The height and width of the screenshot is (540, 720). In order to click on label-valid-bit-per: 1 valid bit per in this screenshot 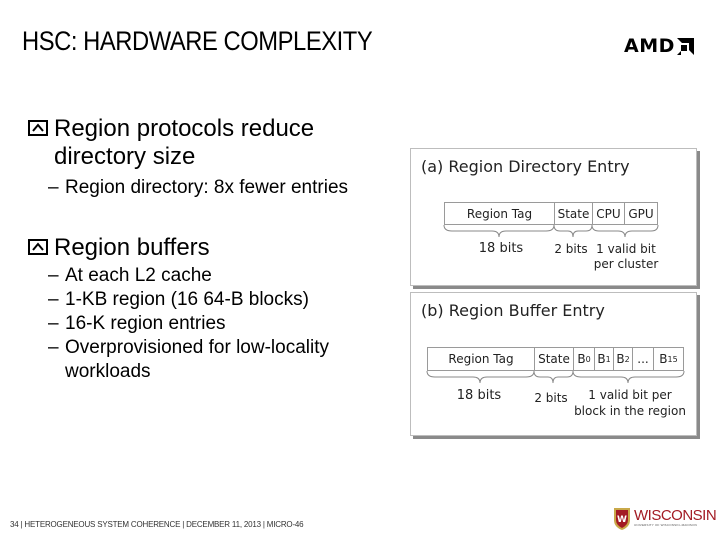, I will do `click(630, 395)`.